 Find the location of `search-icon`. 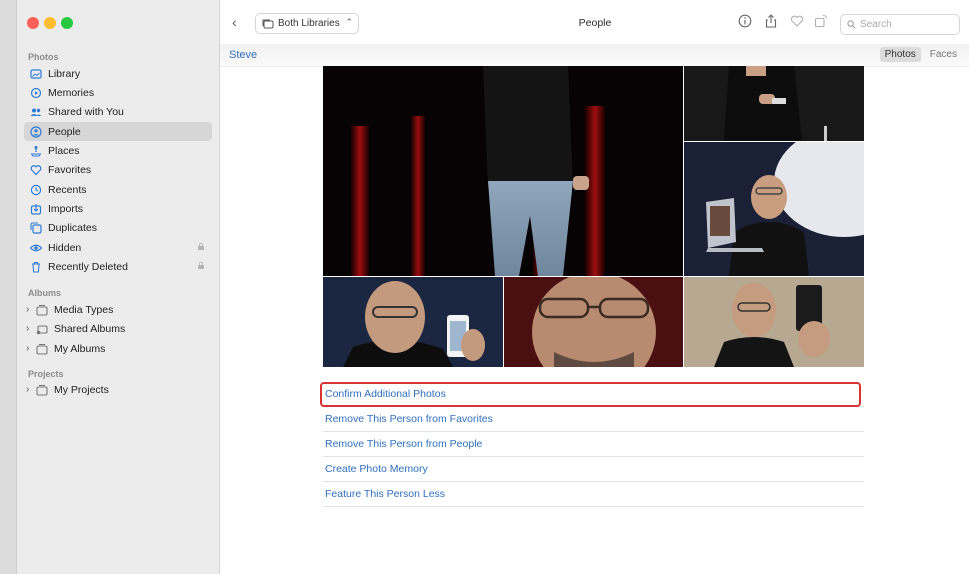

search-icon is located at coordinates (851, 24).